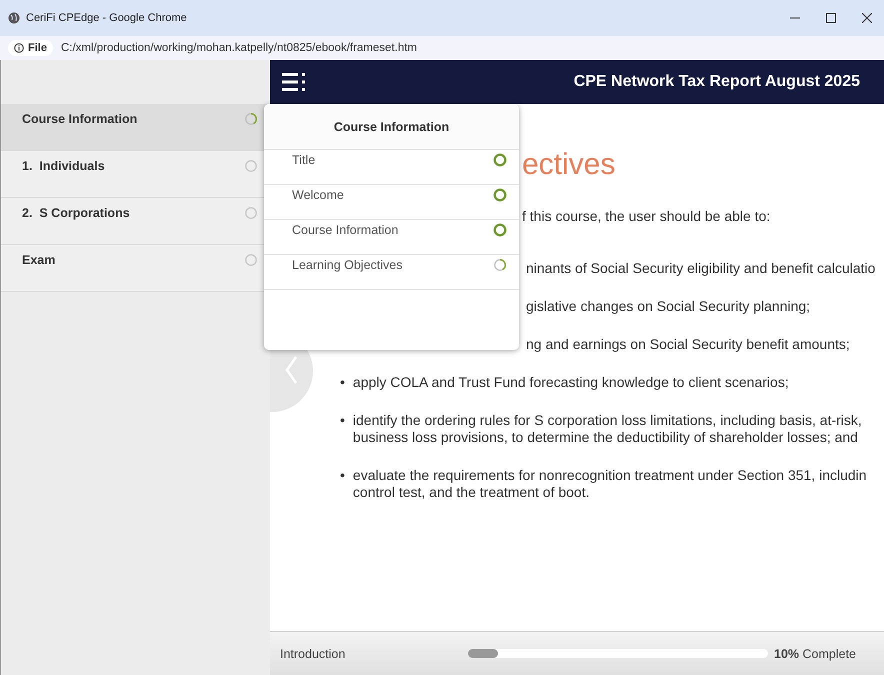 The image size is (884, 675). I want to click on objective-text: apply COLA and Trust Fund forecasting knowledge to client scenarios;, so click(570, 382).